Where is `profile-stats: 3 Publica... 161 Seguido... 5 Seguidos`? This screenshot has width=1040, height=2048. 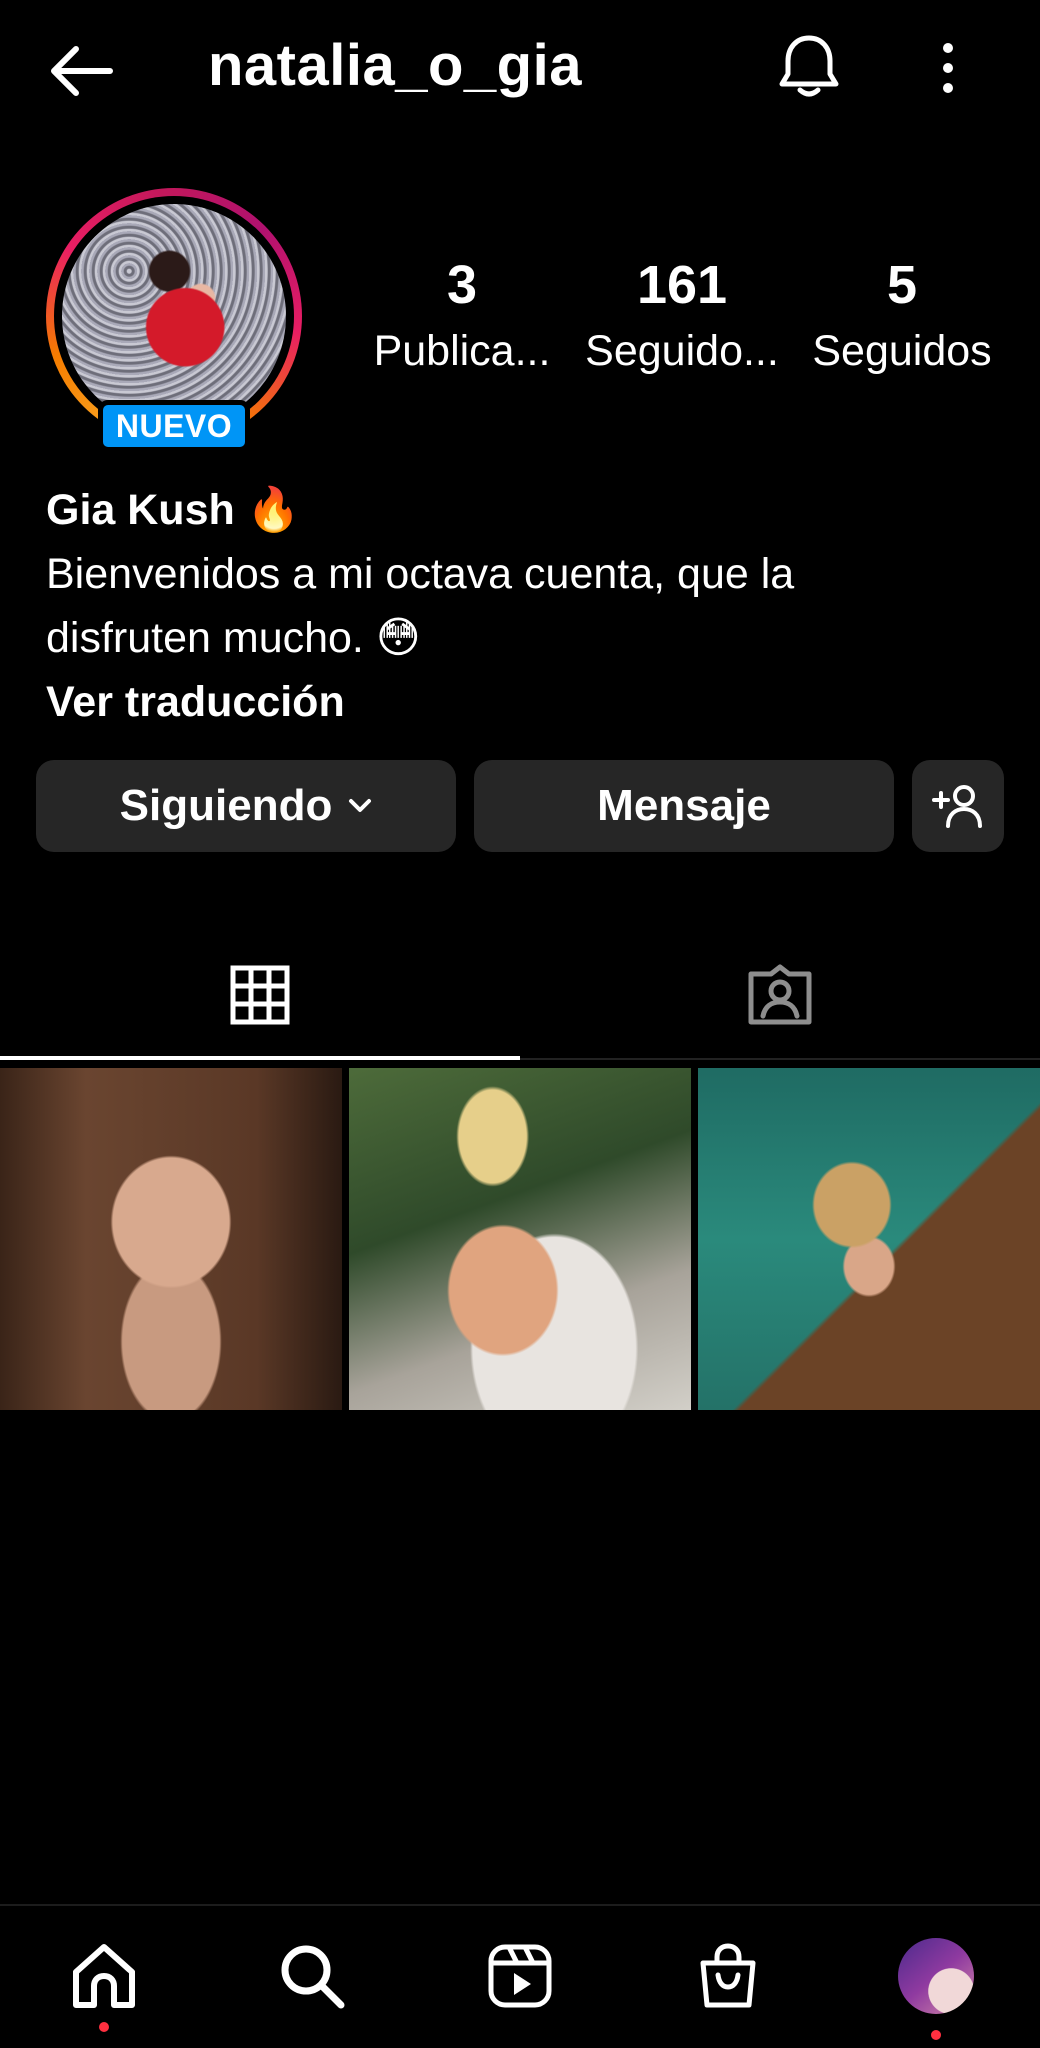
profile-stats: 3 Publica... 161 Seguido... 5 Seguidos is located at coordinates (682, 320).